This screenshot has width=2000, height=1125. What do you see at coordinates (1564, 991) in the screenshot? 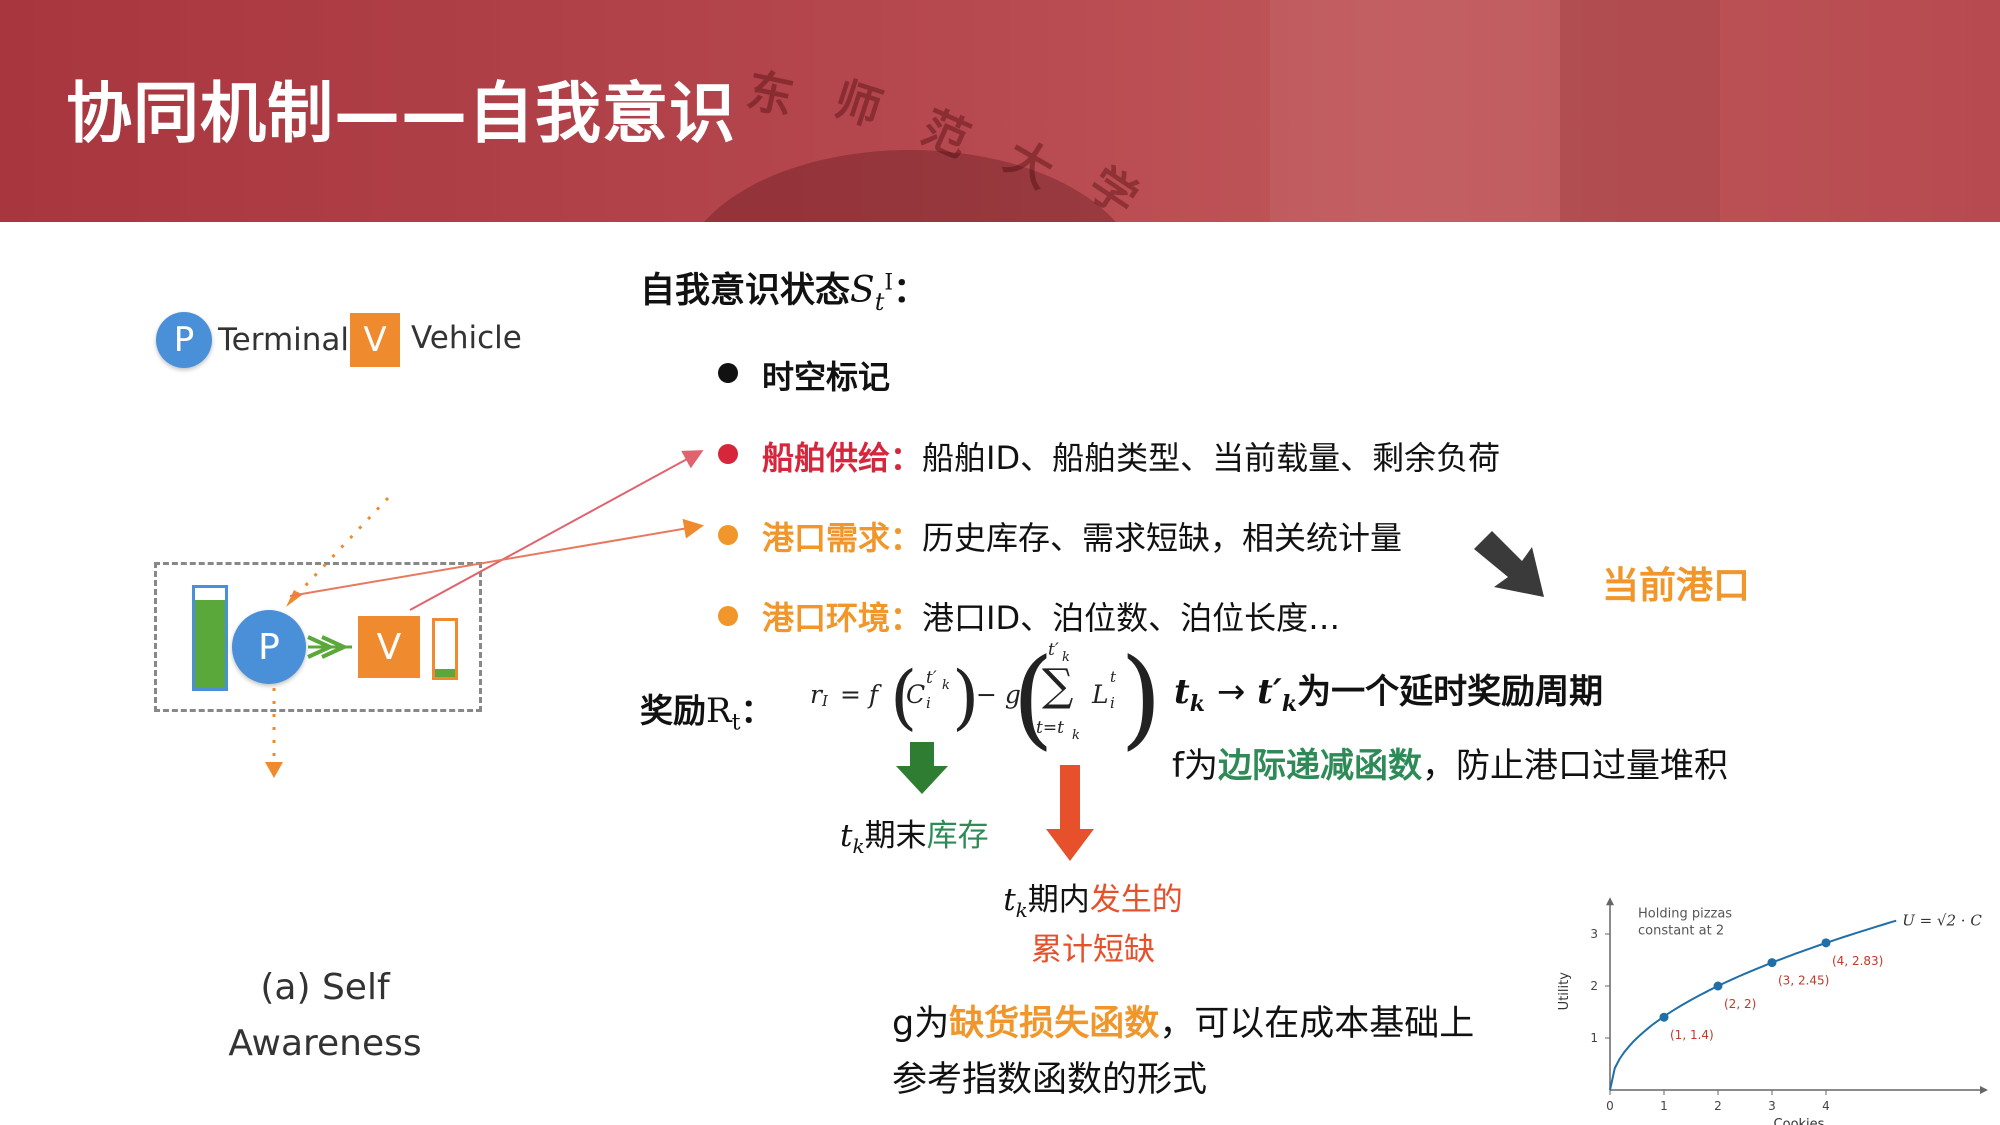
I see `y-axis-label: Utility` at bounding box center [1564, 991].